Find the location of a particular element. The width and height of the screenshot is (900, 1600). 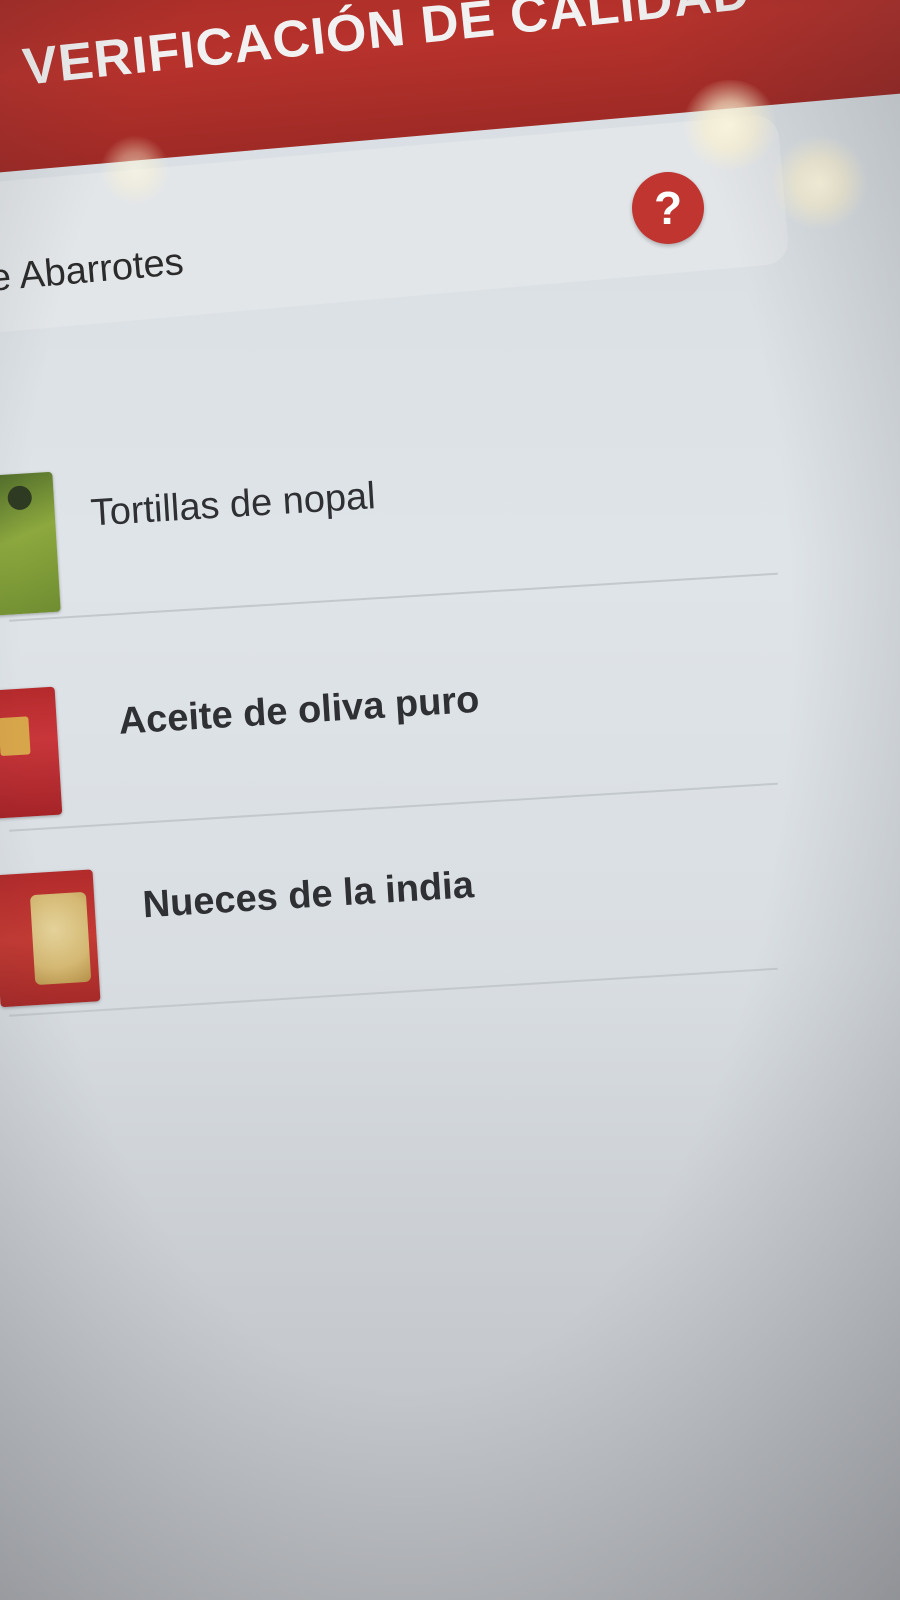

product-name: Aceite de oliva puro is located at coordinates (299, 710).